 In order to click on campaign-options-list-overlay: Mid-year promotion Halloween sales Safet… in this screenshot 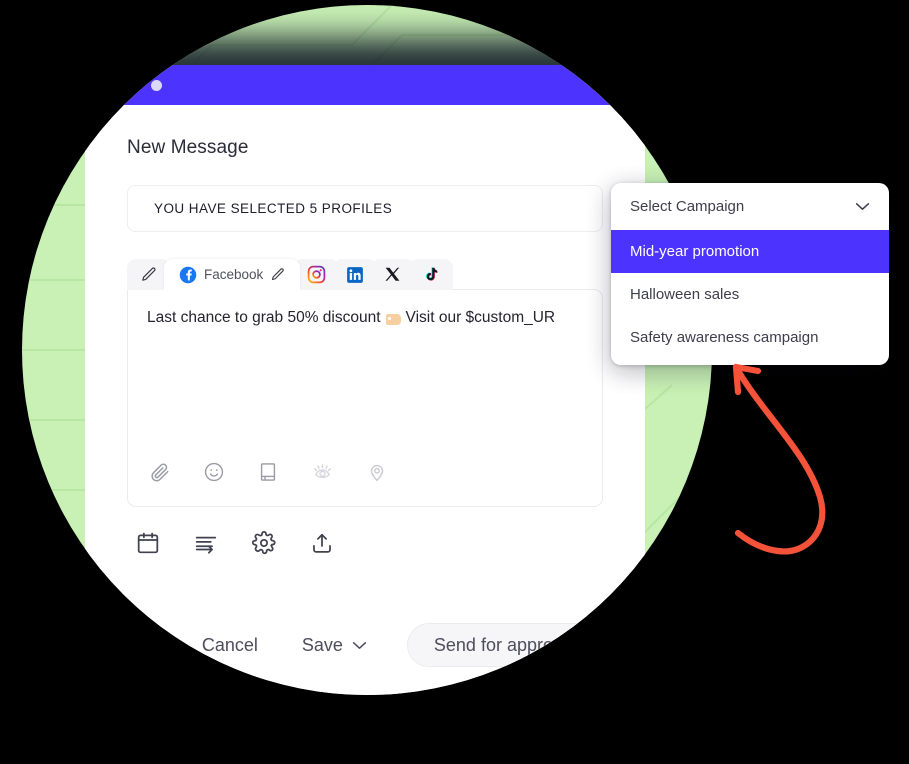, I will do `click(750, 297)`.